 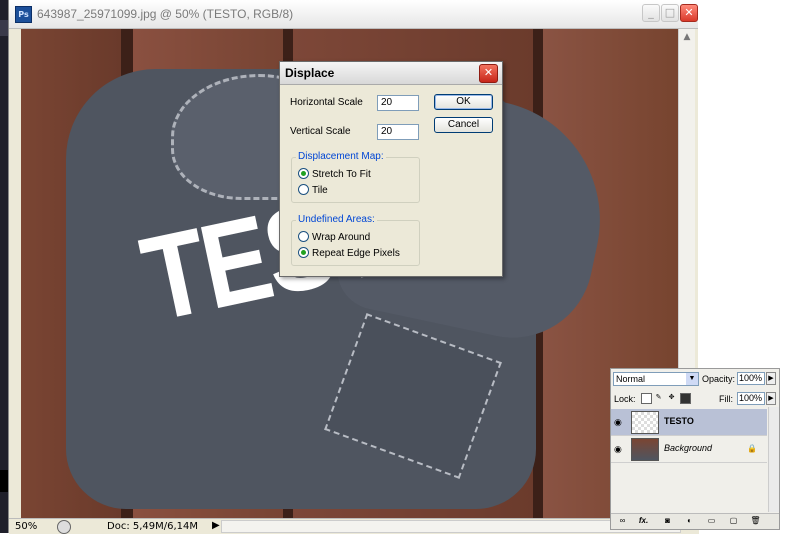 What do you see at coordinates (692, 379) in the screenshot?
I see `chevron-down-icon: ▼` at bounding box center [692, 379].